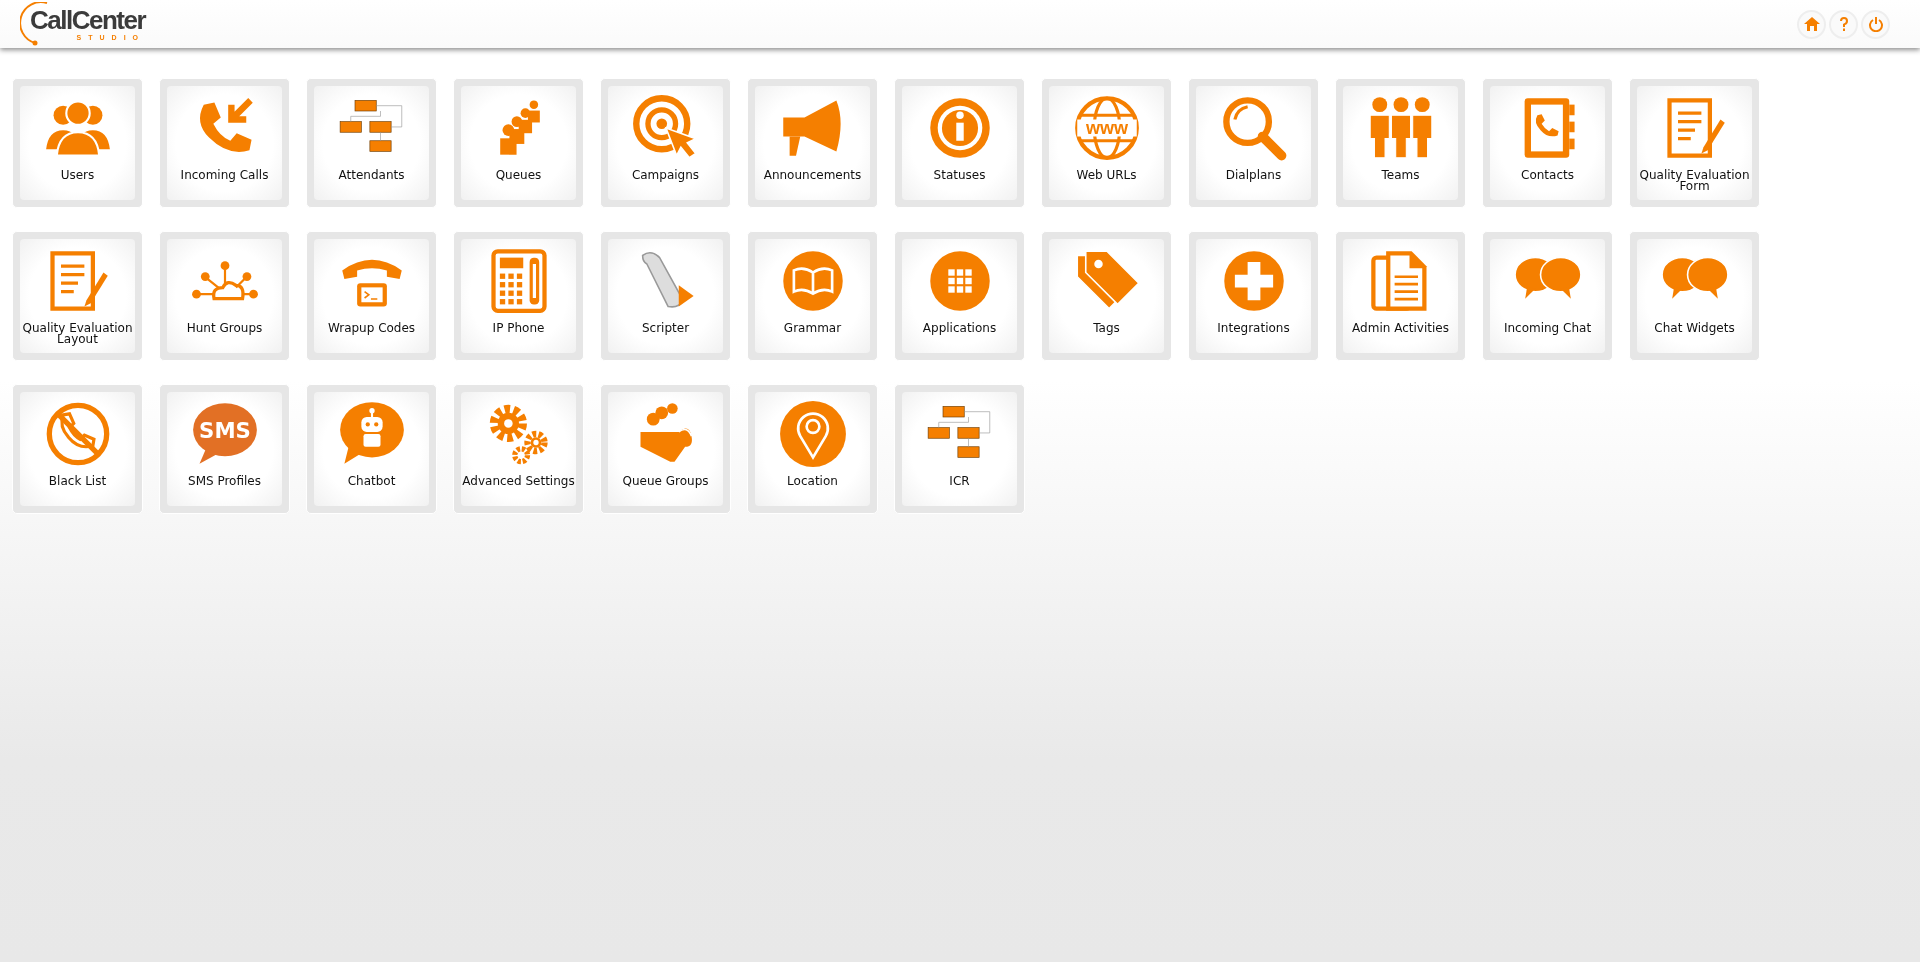 The width and height of the screenshot is (1920, 962). What do you see at coordinates (518, 296) in the screenshot?
I see `module-tile: IP Phone` at bounding box center [518, 296].